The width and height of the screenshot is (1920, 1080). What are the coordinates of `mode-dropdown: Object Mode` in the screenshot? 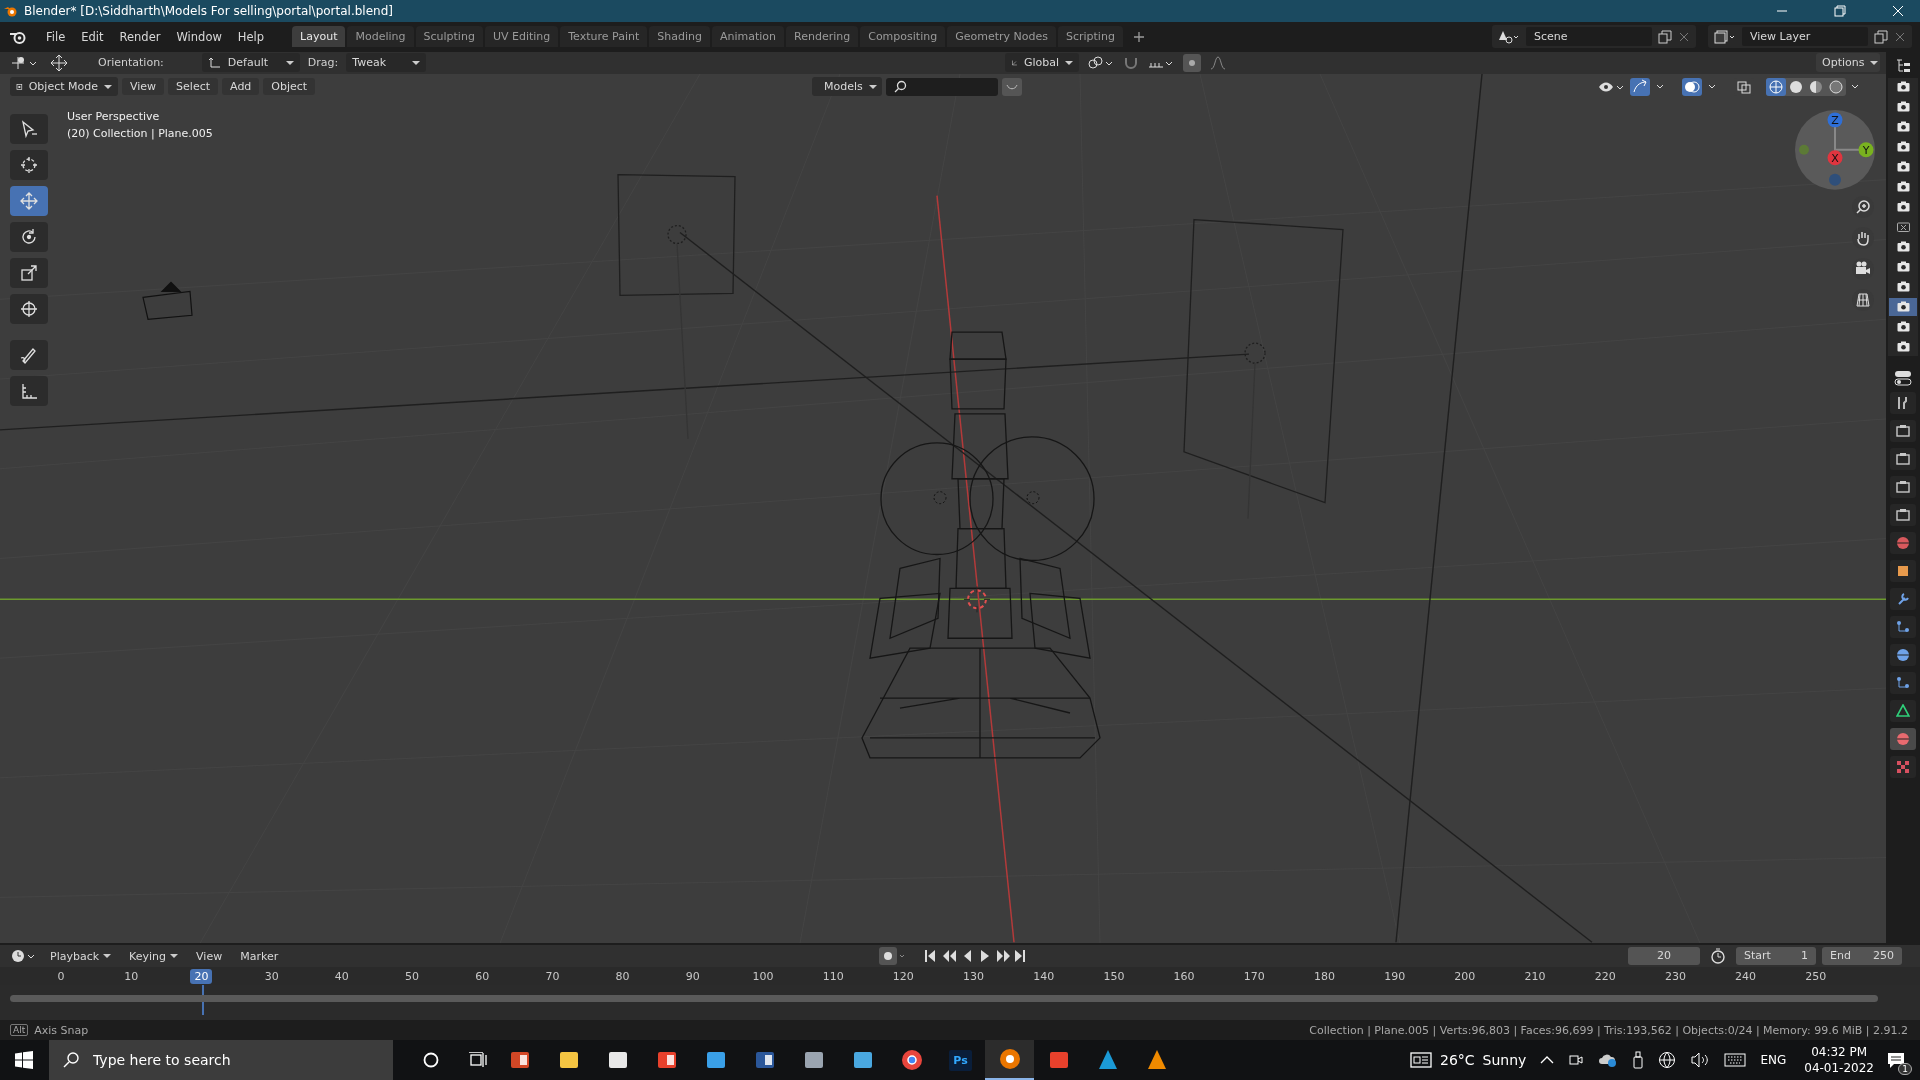 It's located at (64, 87).